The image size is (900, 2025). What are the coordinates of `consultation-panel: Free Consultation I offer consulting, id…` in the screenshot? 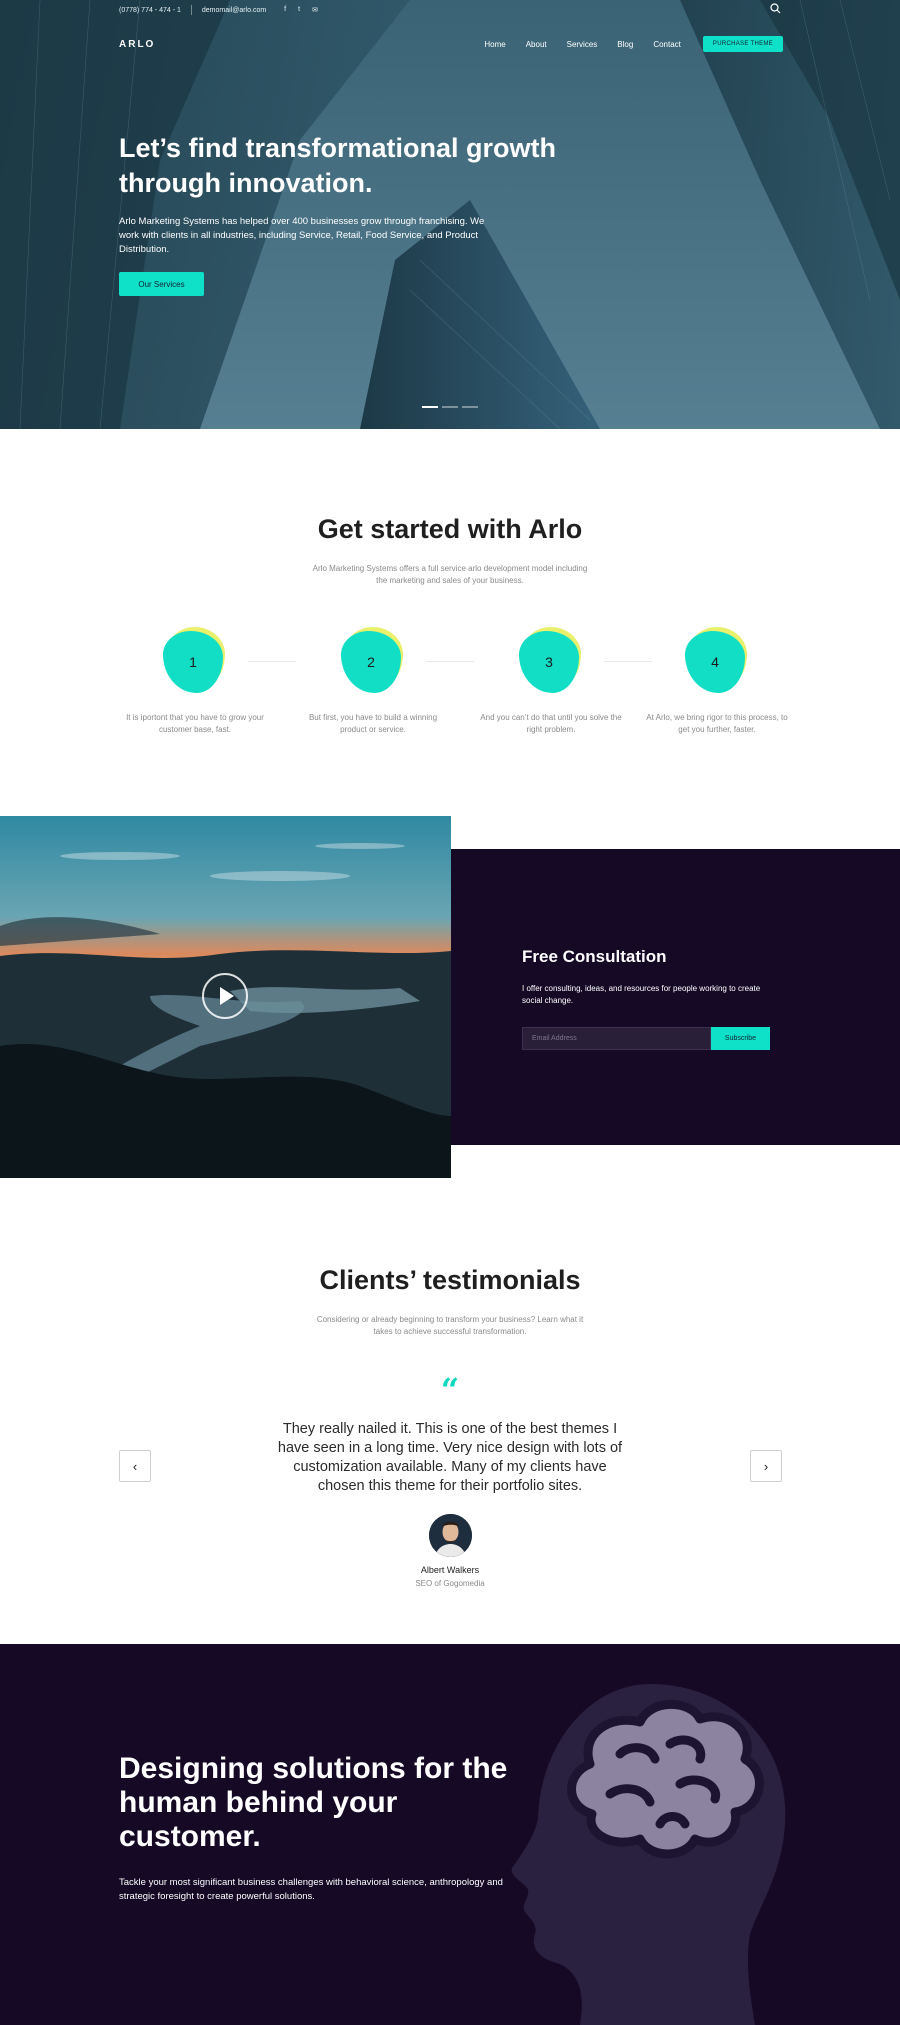 It's located at (675, 997).